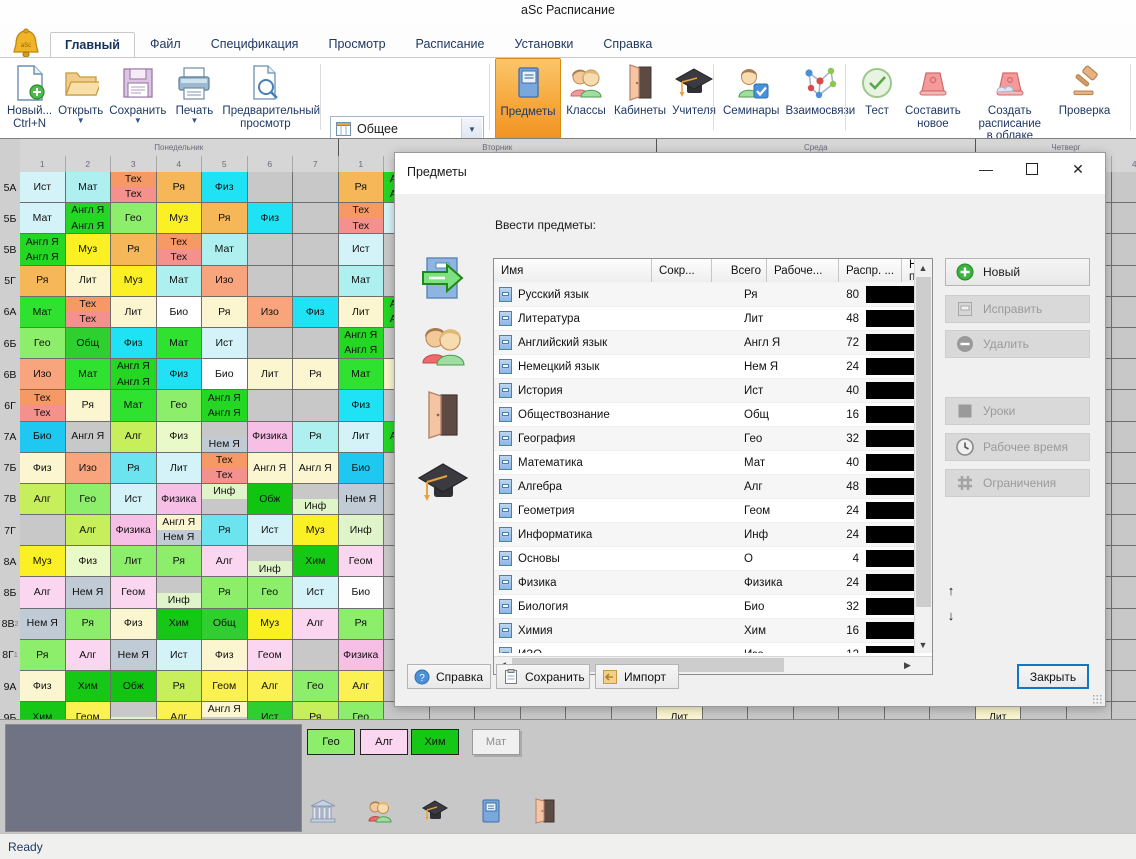 This screenshot has width=1136, height=859. What do you see at coordinates (225, 281) in the screenshot?
I see `timetable-cell: Изо` at bounding box center [225, 281].